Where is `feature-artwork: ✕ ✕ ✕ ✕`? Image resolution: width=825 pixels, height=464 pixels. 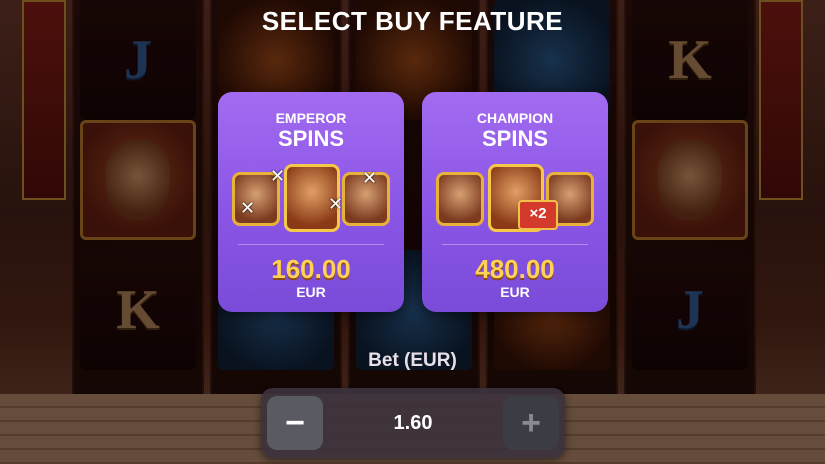 feature-artwork: ✕ ✕ ✕ ✕ is located at coordinates (311, 200).